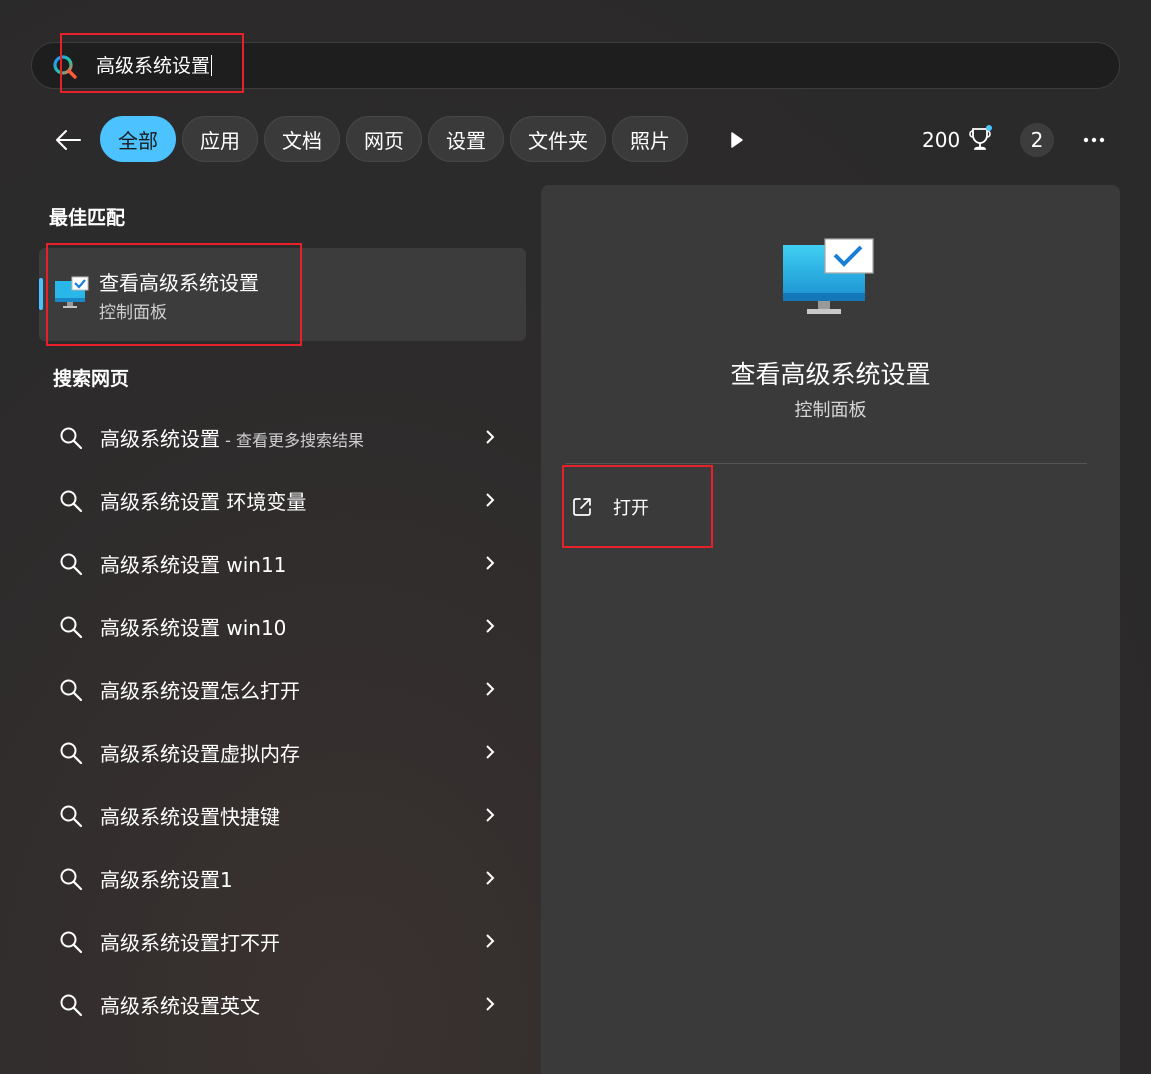 Image resolution: width=1151 pixels, height=1074 pixels. I want to click on more-horizontal-icon, so click(1094, 140).